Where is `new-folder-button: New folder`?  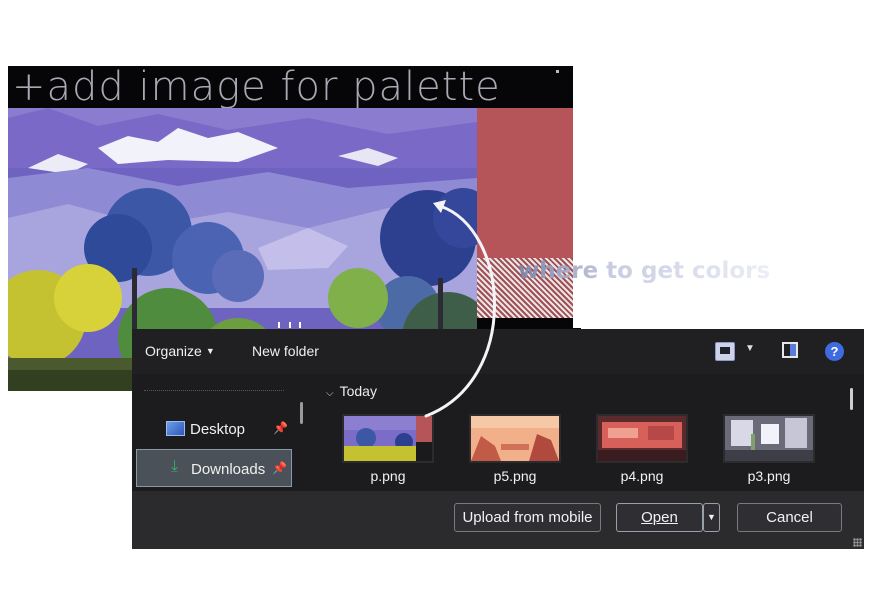
new-folder-button: New folder is located at coordinates (285, 351).